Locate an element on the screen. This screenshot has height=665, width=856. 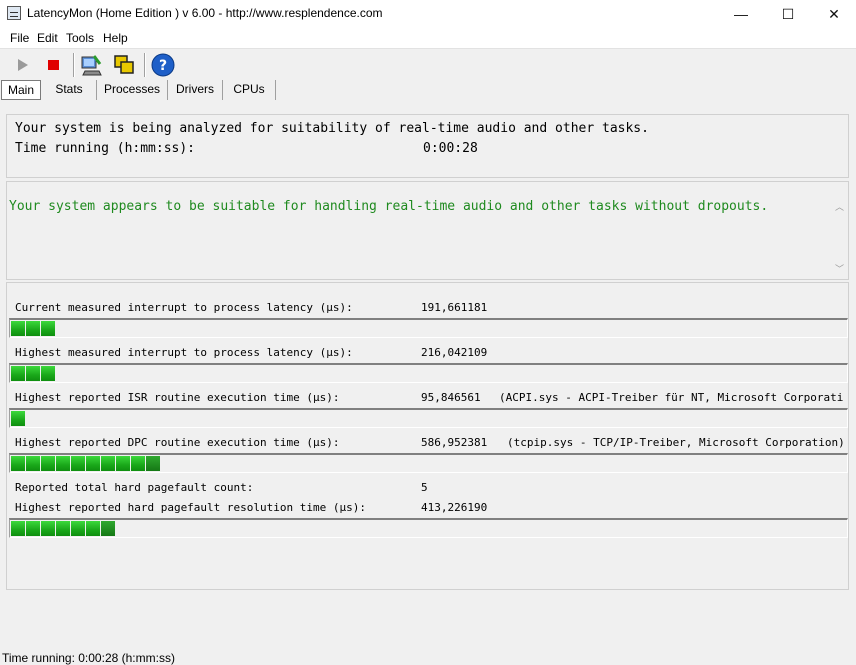
result-scrollbar: ︿ ﹀ is located at coordinates (839, 230).